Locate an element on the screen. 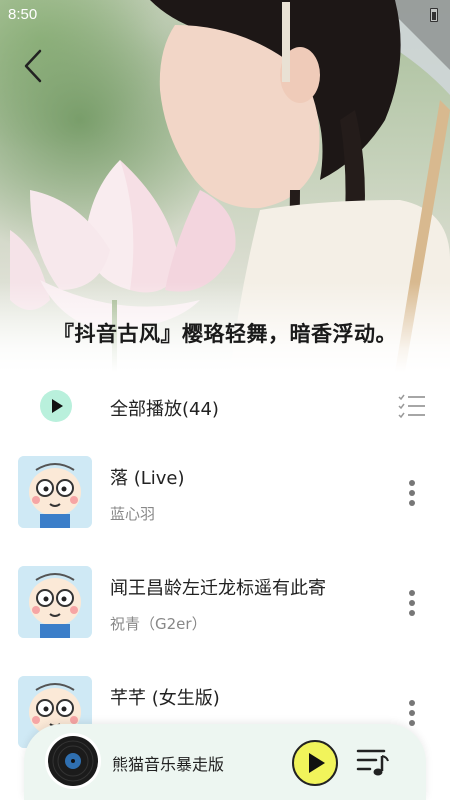  playlist-icon is located at coordinates (373, 762).